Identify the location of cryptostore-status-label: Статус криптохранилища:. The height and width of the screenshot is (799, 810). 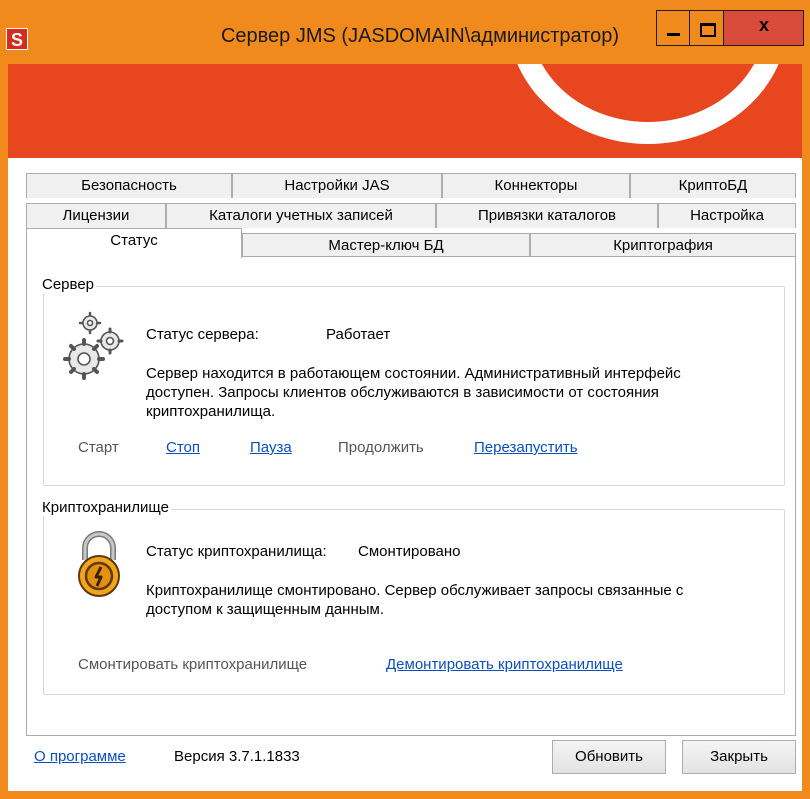
(236, 551).